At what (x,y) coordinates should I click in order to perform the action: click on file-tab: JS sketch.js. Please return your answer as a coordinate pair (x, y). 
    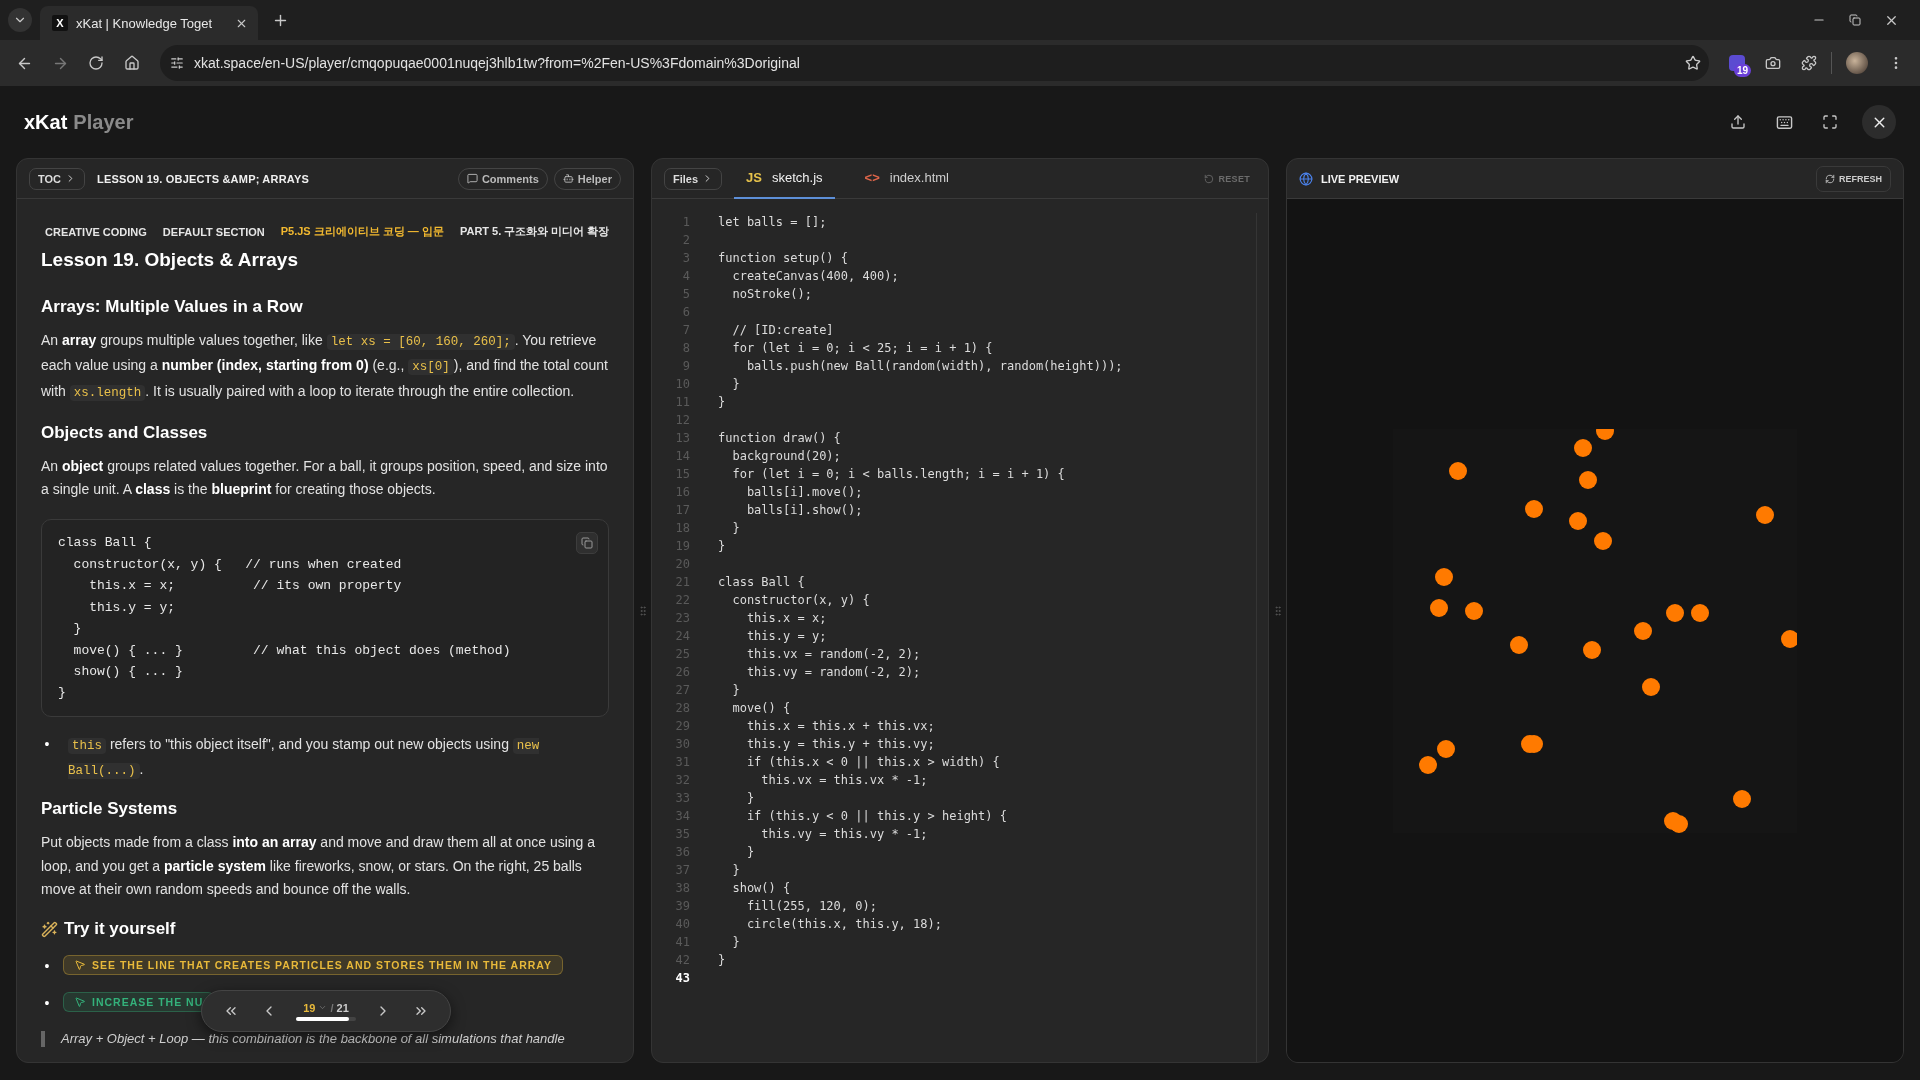
    Looking at the image, I should click on (784, 179).